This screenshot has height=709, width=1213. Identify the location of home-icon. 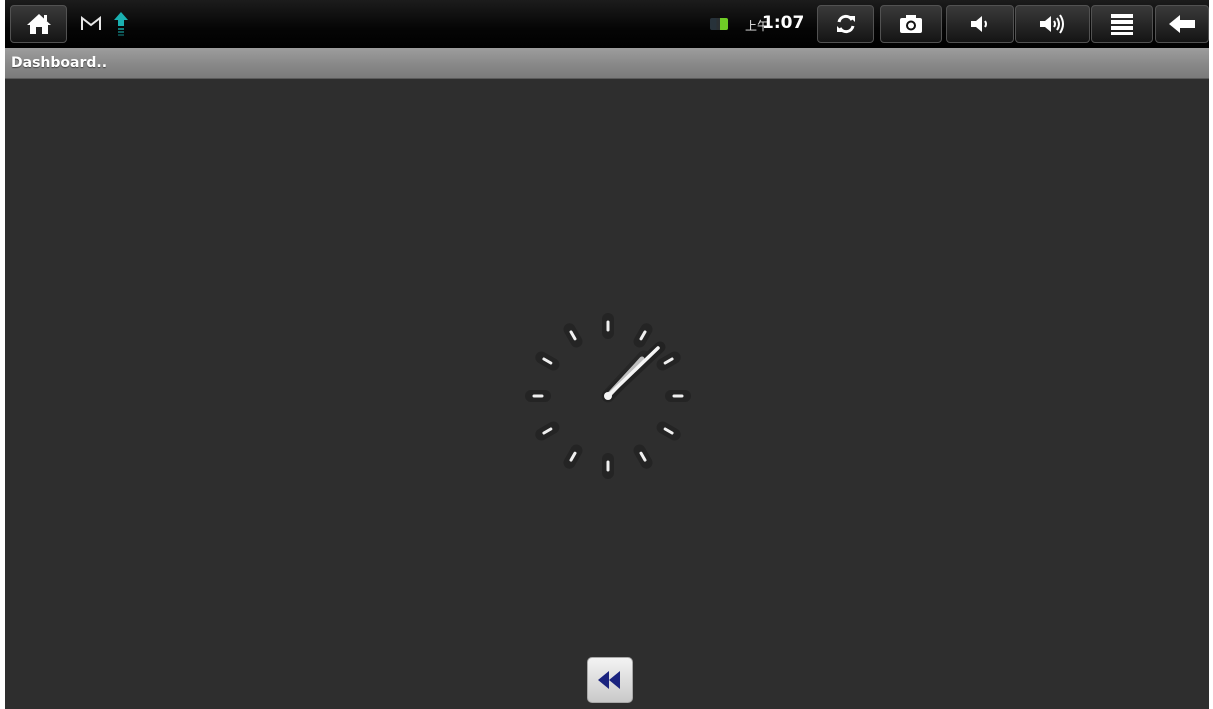
(38, 24).